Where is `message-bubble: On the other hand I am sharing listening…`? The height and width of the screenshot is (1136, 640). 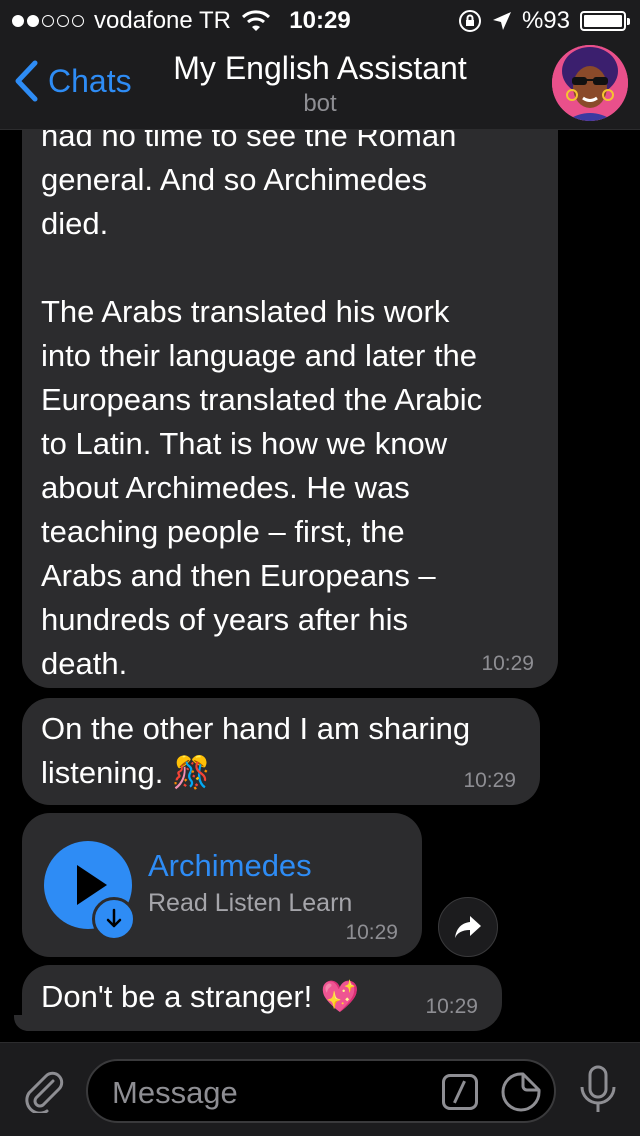
message-bubble: On the other hand I am sharing listening… is located at coordinates (281, 751).